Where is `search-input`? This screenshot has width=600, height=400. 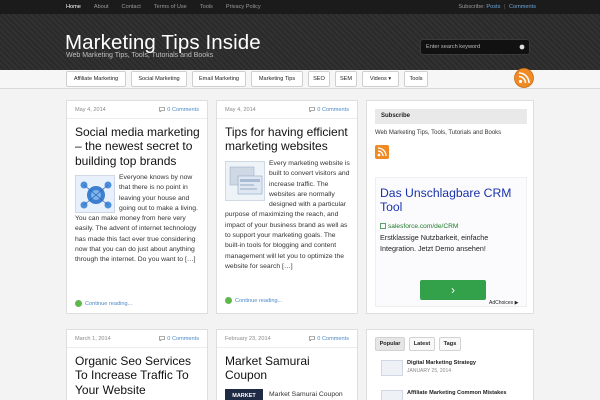 search-input is located at coordinates (470, 47).